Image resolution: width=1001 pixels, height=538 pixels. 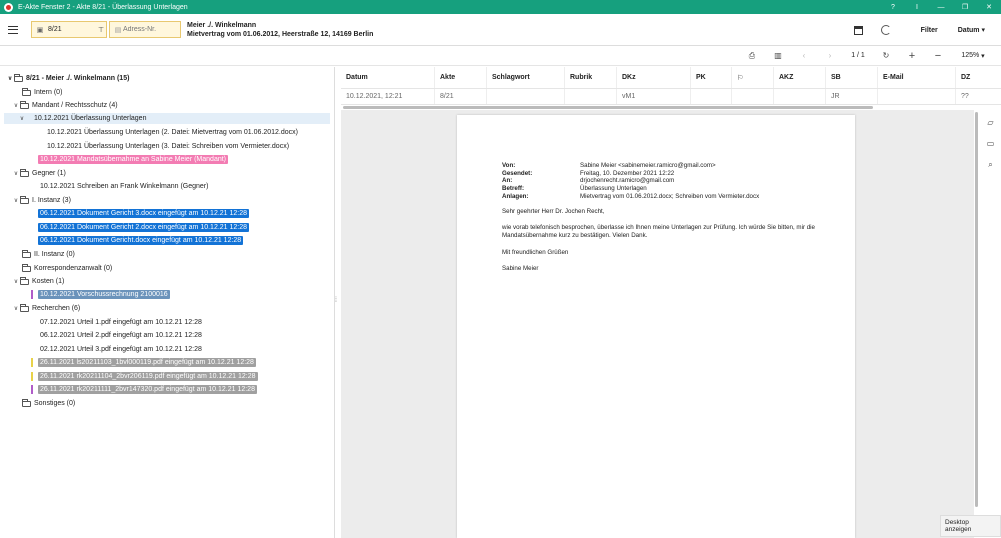 What do you see at coordinates (41, 200) in the screenshot?
I see `tree-folder-instanz1: ∨ I. Instanz (3)` at bounding box center [41, 200].